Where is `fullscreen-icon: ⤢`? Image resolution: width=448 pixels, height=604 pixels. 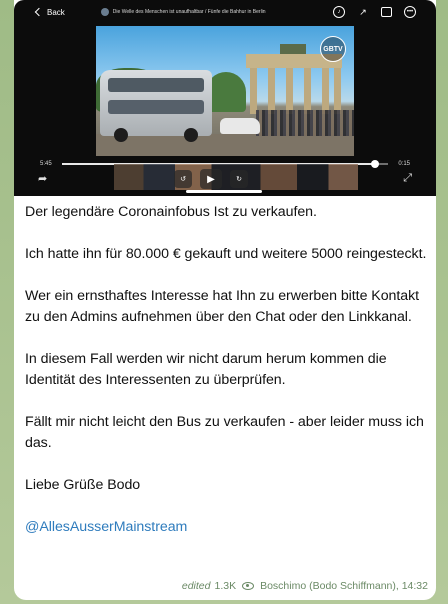 fullscreen-icon: ⤢ is located at coordinates (407, 178).